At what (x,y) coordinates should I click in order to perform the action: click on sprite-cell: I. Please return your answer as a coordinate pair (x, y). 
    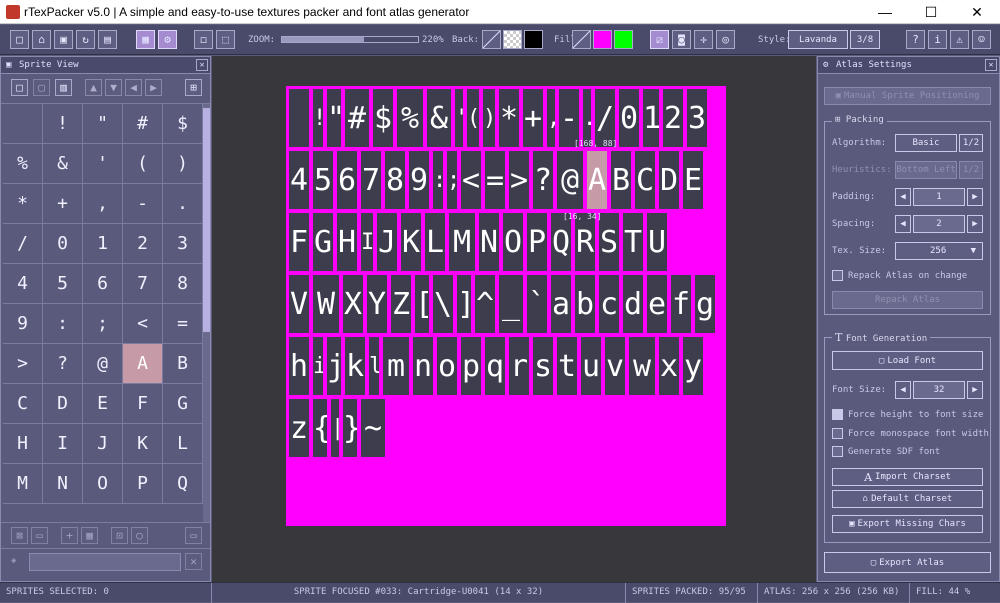
    Looking at the image, I should click on (63, 444).